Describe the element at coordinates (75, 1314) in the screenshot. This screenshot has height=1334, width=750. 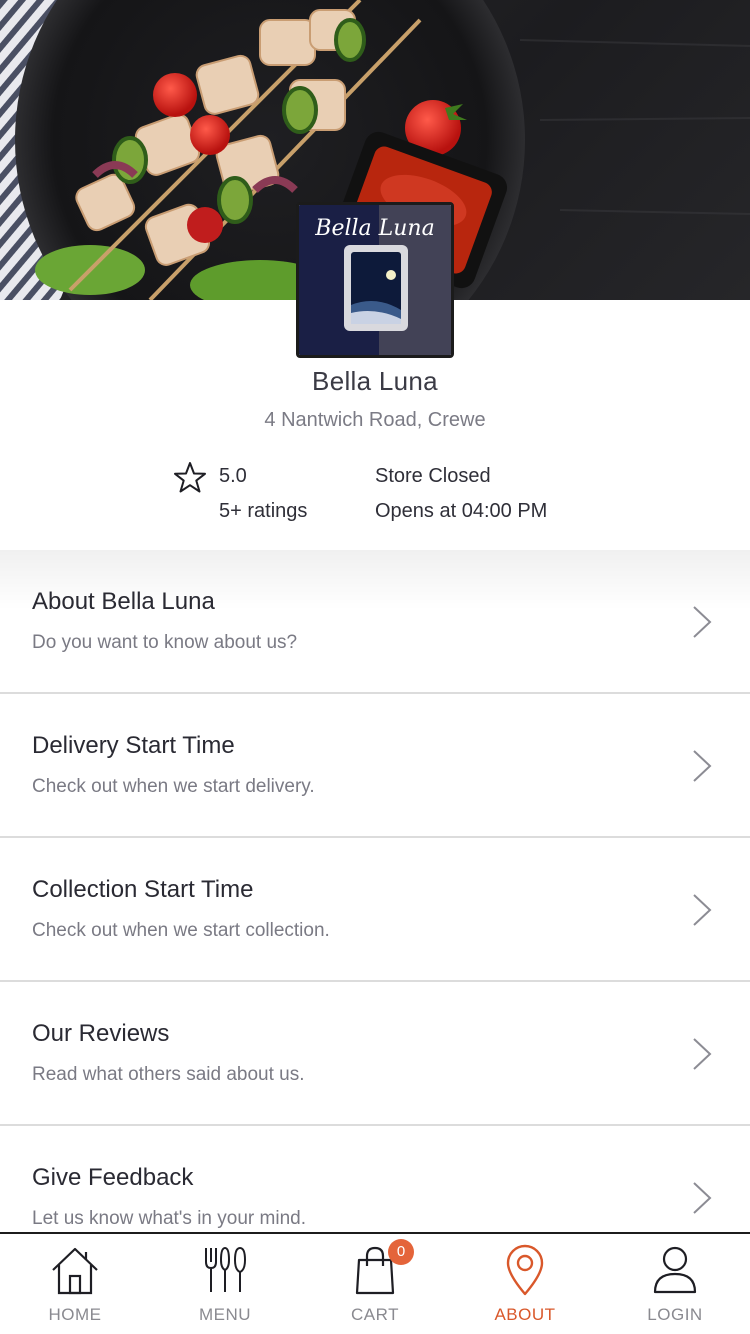
I see `nav-label-home: HOME` at that location.